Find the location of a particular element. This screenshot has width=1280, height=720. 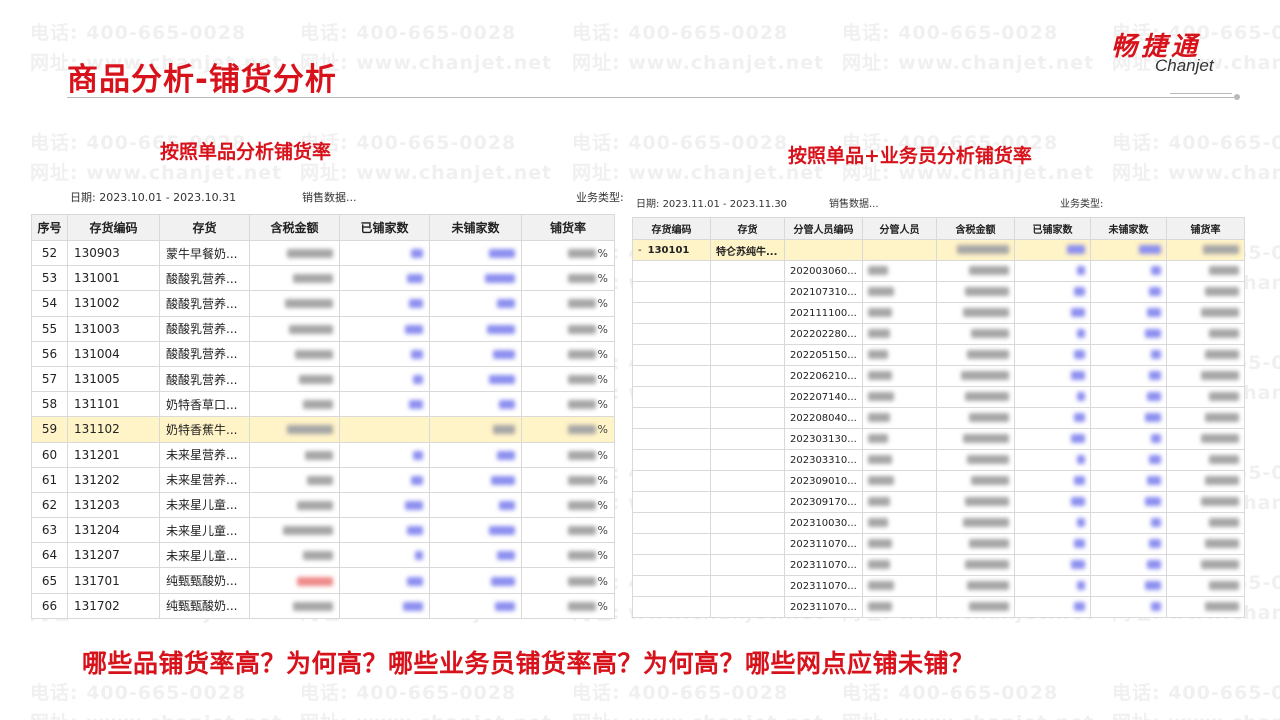

left-panel-subtitle: 按照单品分析铺货率 is located at coordinates (246, 152).